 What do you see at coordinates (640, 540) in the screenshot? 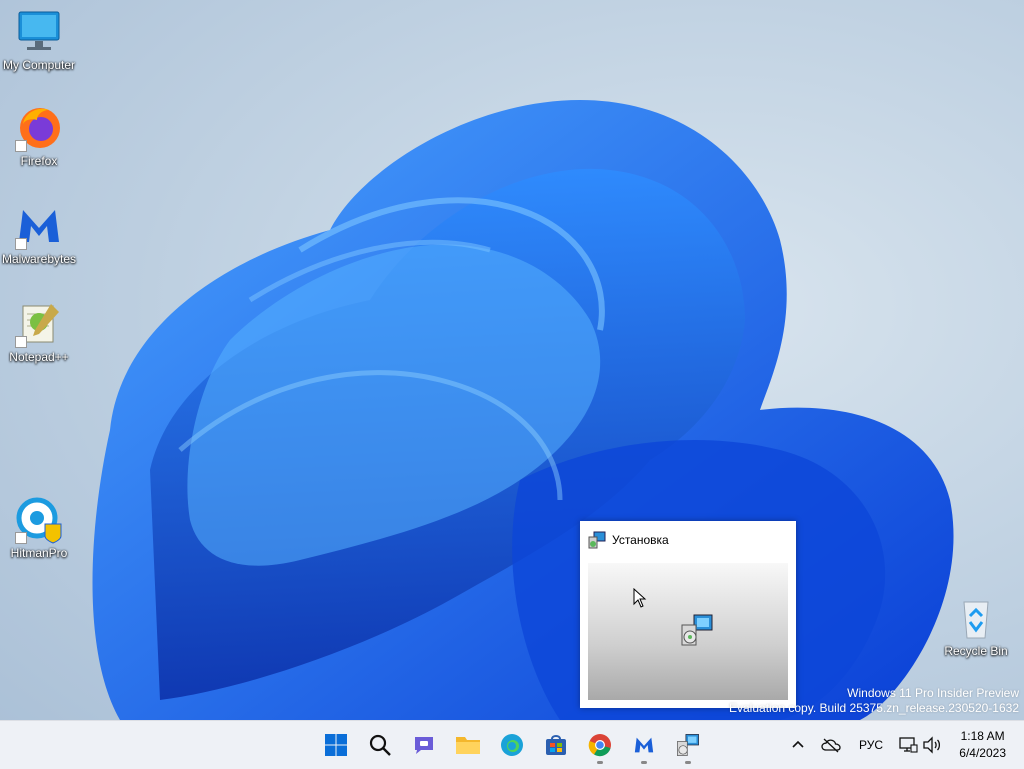
I see `installer-title: Установка` at bounding box center [640, 540].